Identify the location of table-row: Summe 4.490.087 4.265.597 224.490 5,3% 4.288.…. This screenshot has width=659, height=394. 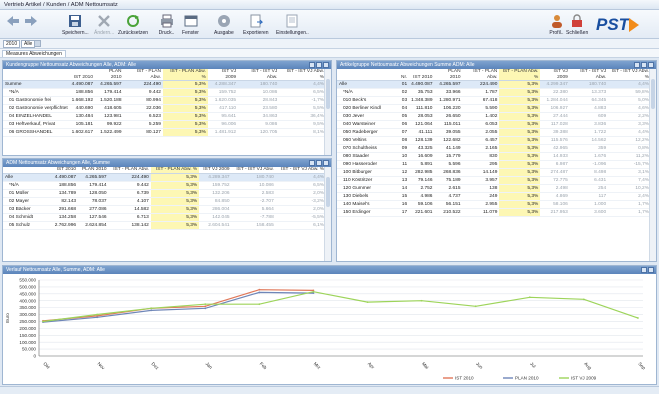
(164, 84).